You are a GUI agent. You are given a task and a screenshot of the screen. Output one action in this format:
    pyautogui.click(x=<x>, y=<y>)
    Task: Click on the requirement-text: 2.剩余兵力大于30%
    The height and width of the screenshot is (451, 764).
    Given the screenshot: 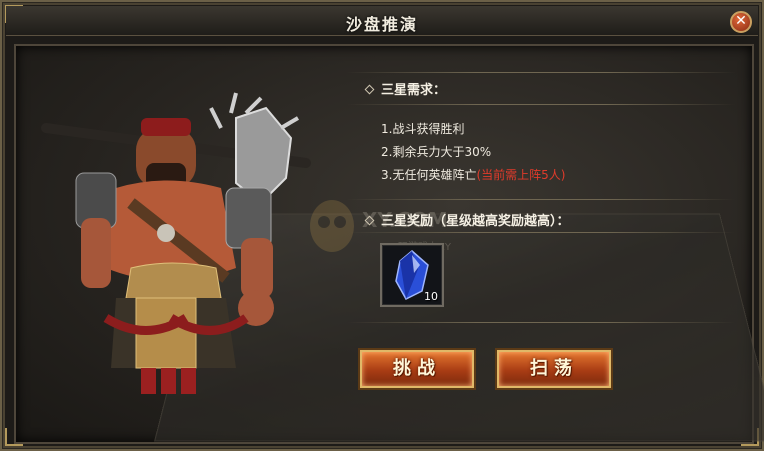 What is the action you would take?
    pyautogui.click(x=436, y=152)
    